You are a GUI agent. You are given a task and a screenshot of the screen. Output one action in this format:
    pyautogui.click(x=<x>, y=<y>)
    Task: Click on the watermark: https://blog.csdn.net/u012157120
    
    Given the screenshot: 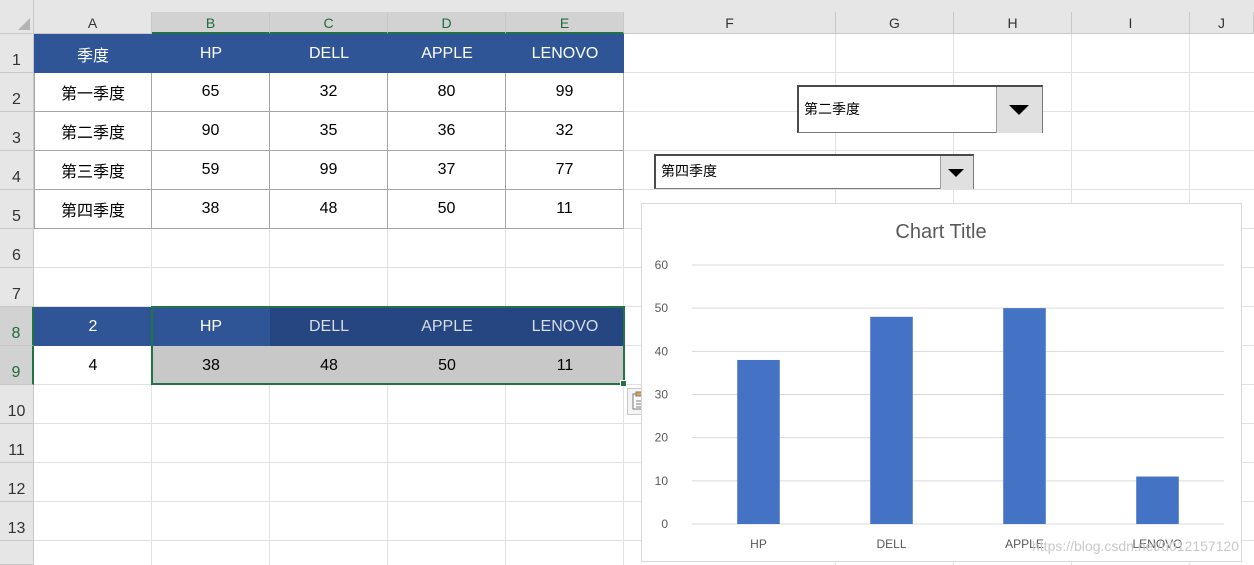 What is the action you would take?
    pyautogui.click(x=1136, y=546)
    